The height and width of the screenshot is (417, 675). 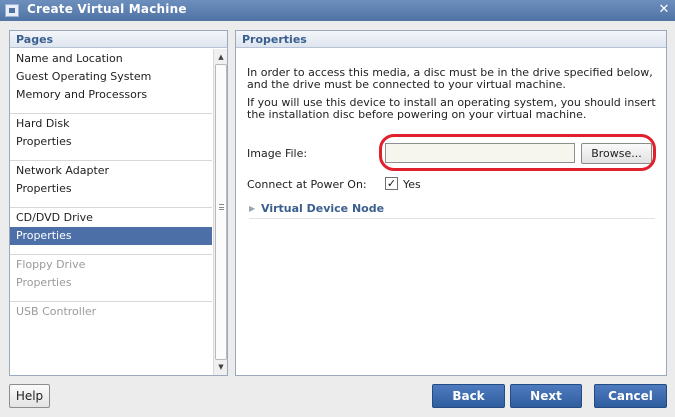 What do you see at coordinates (107, 9) in the screenshot?
I see `window-title: Create Virtual Machine` at bounding box center [107, 9].